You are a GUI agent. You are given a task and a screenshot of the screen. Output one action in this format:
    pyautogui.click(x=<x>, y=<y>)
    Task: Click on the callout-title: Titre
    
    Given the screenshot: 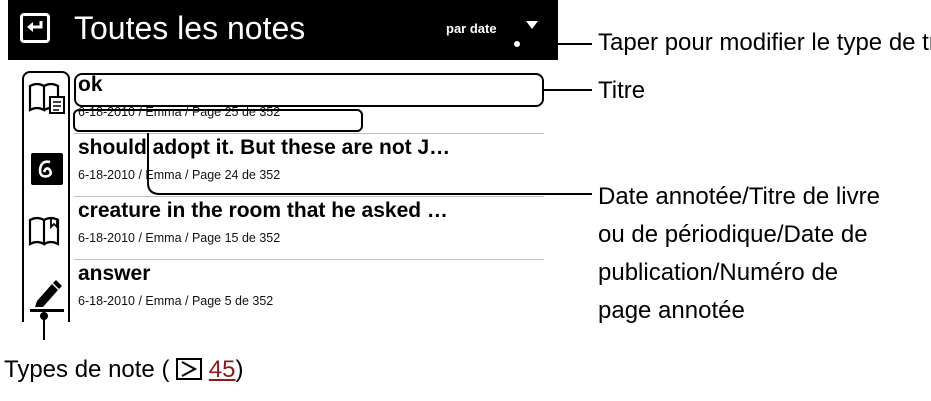 What is the action you would take?
    pyautogui.click(x=622, y=90)
    